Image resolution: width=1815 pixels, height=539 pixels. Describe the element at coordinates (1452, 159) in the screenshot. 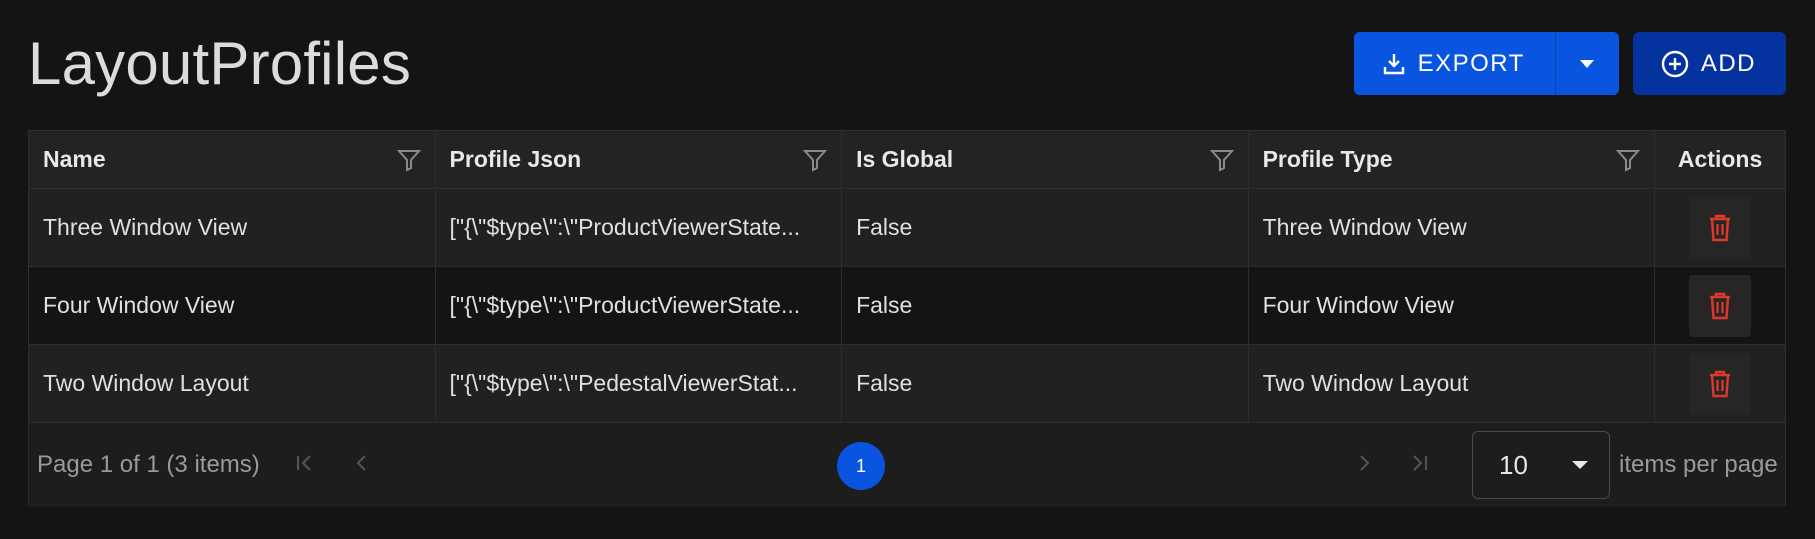

I see `column-header-profile-type: Profile Type` at that location.